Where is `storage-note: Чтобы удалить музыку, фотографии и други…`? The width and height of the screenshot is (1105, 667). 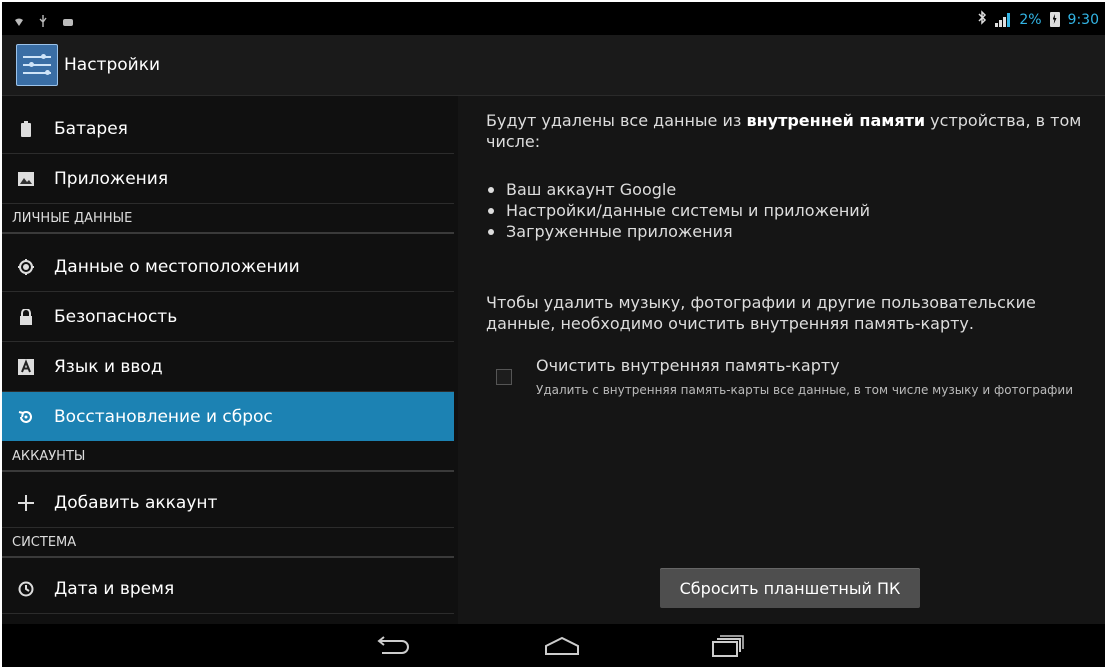 storage-note: Чтобы удалить музыку, фотографии и други… is located at coordinates (761, 313).